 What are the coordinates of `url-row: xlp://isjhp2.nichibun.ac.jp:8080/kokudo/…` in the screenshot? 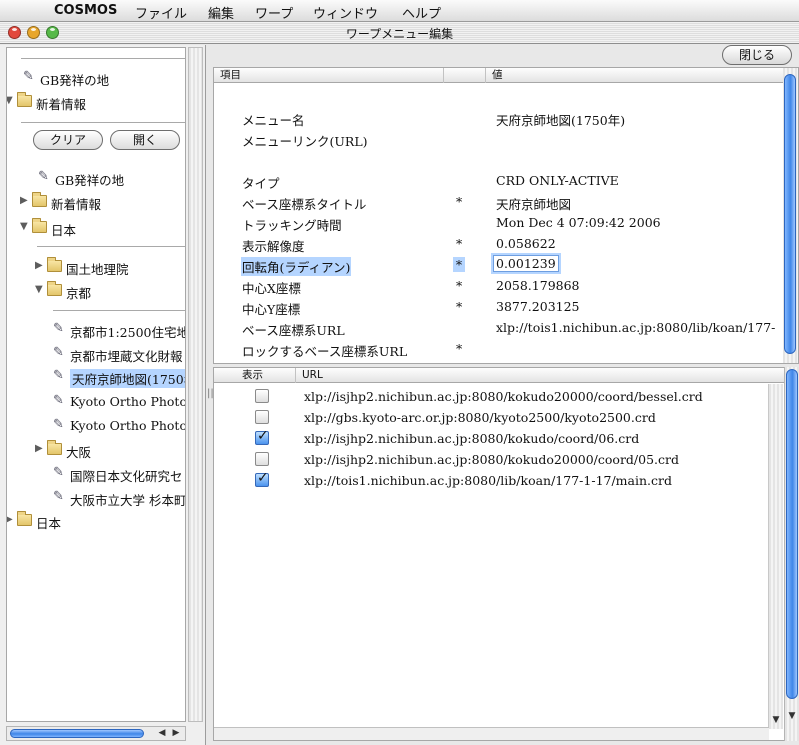 It's located at (491, 439).